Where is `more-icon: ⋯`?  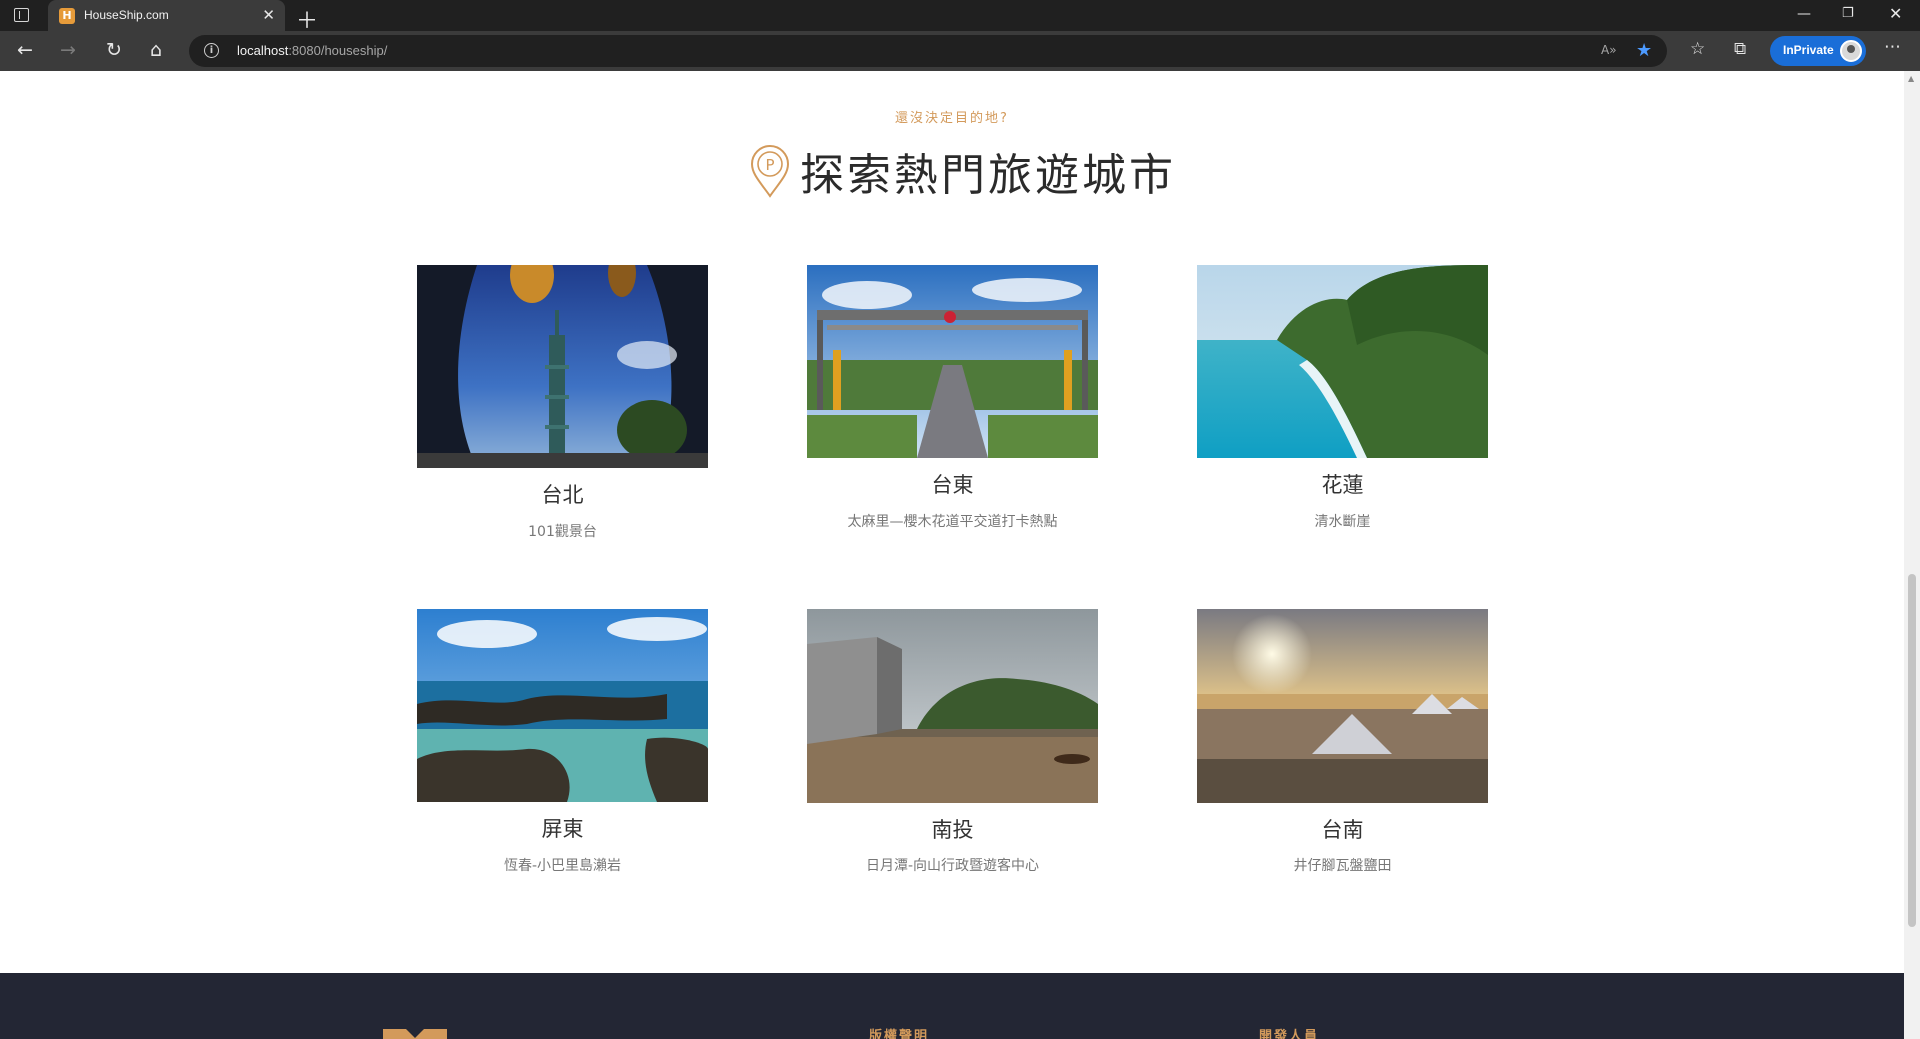 more-icon: ⋯ is located at coordinates (1892, 47).